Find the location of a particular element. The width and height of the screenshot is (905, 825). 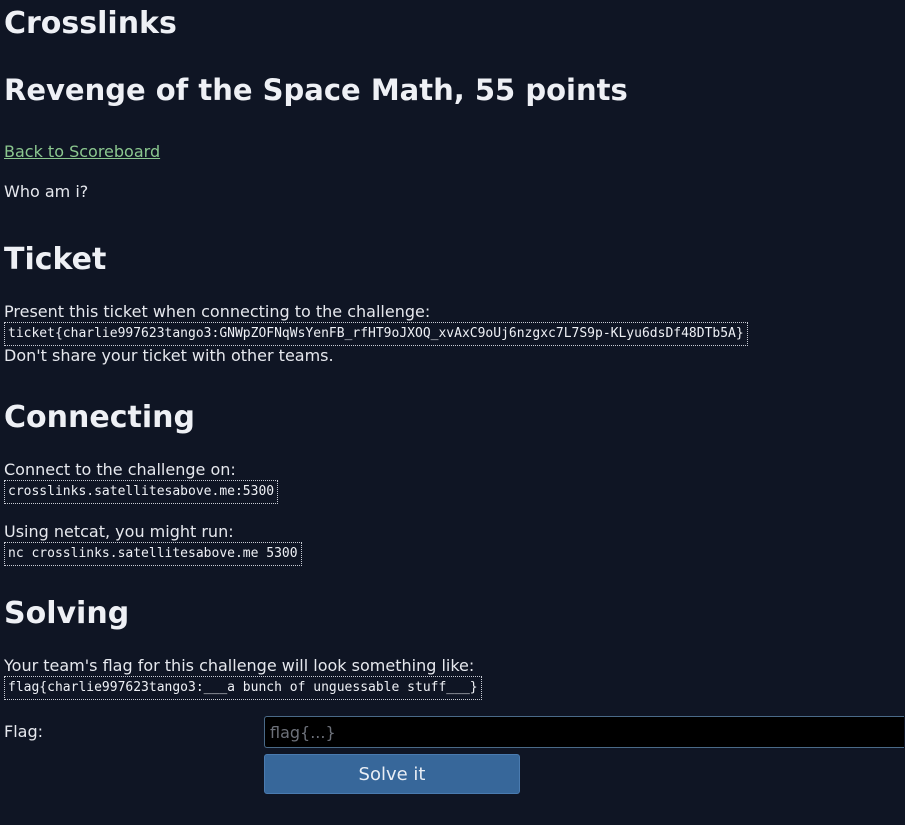

flag-input is located at coordinates (584, 732).